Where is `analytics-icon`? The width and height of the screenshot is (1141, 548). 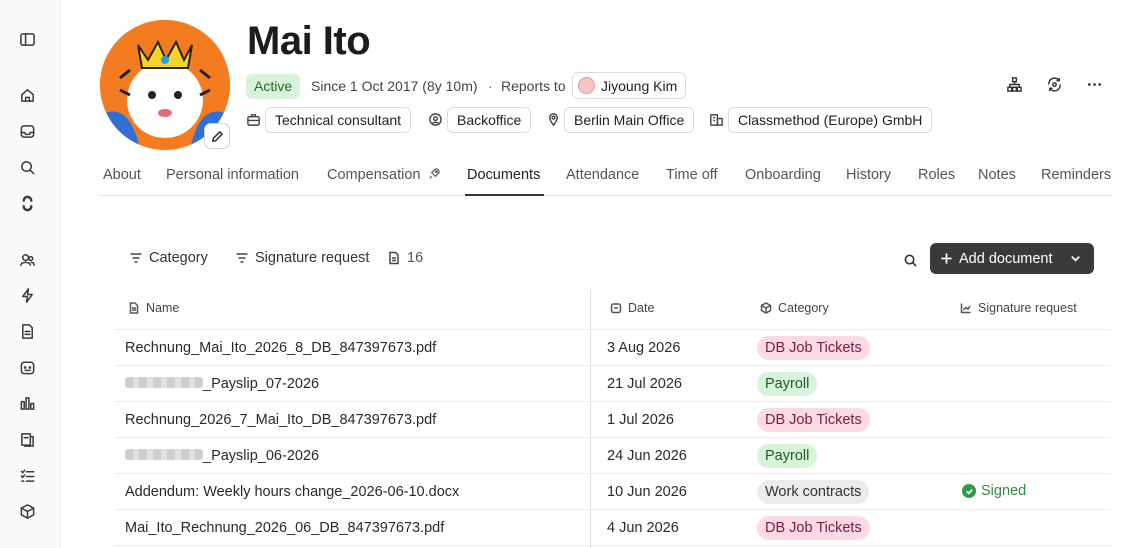 analytics-icon is located at coordinates (27, 403).